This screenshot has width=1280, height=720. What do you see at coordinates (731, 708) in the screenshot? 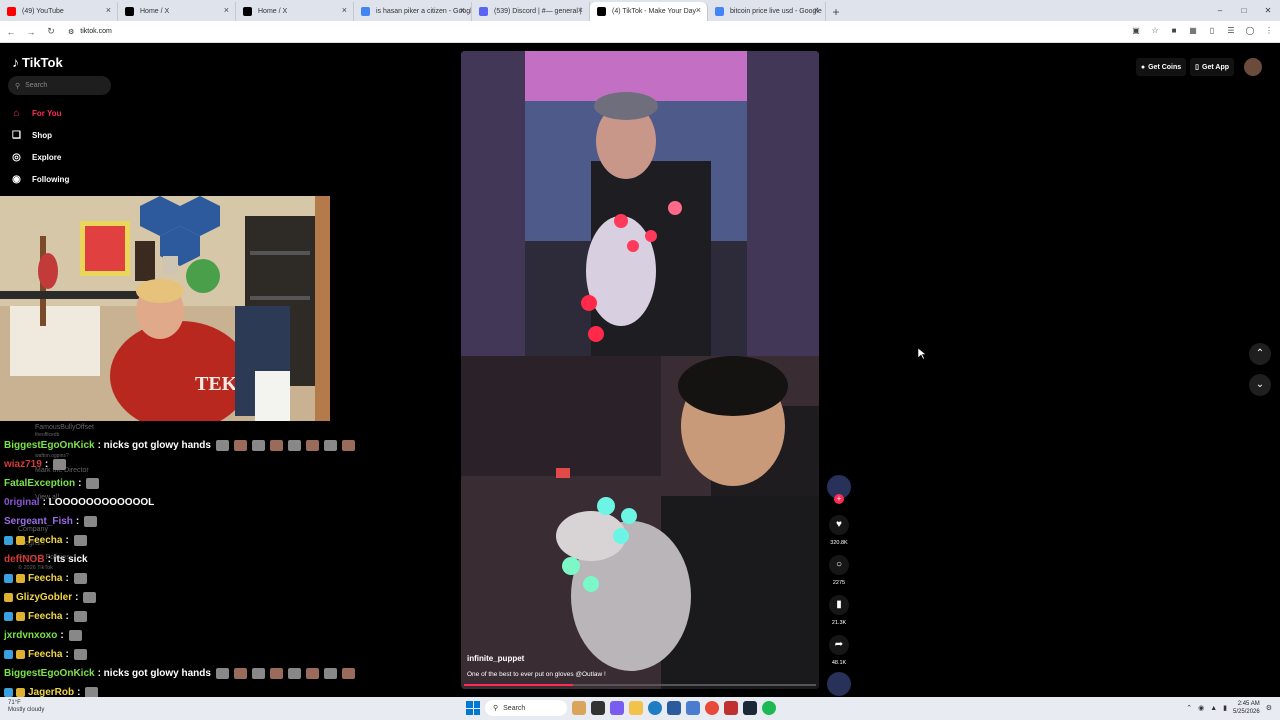
I see `app-icon` at bounding box center [731, 708].